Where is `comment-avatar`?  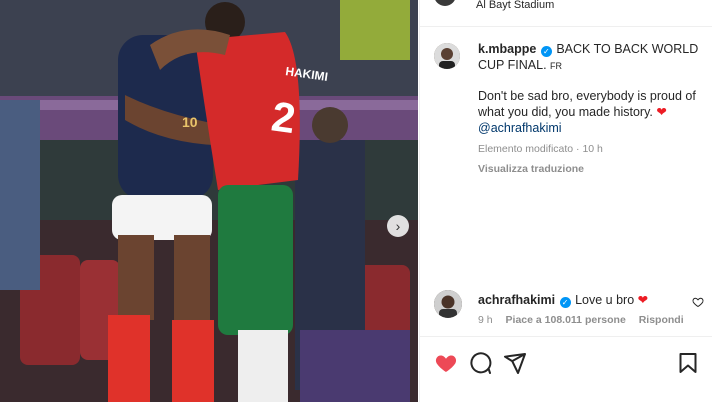 comment-avatar is located at coordinates (448, 304).